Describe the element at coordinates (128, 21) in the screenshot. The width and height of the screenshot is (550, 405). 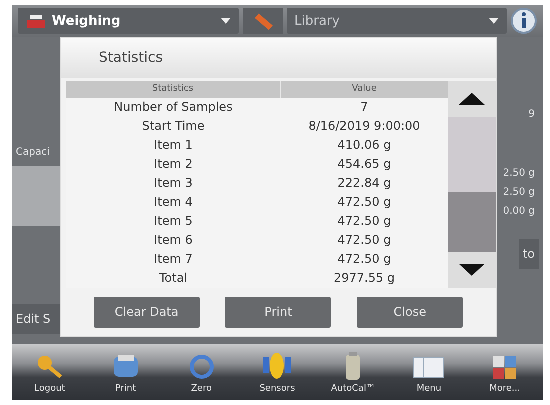
I see `app-selector: Weighing` at that location.